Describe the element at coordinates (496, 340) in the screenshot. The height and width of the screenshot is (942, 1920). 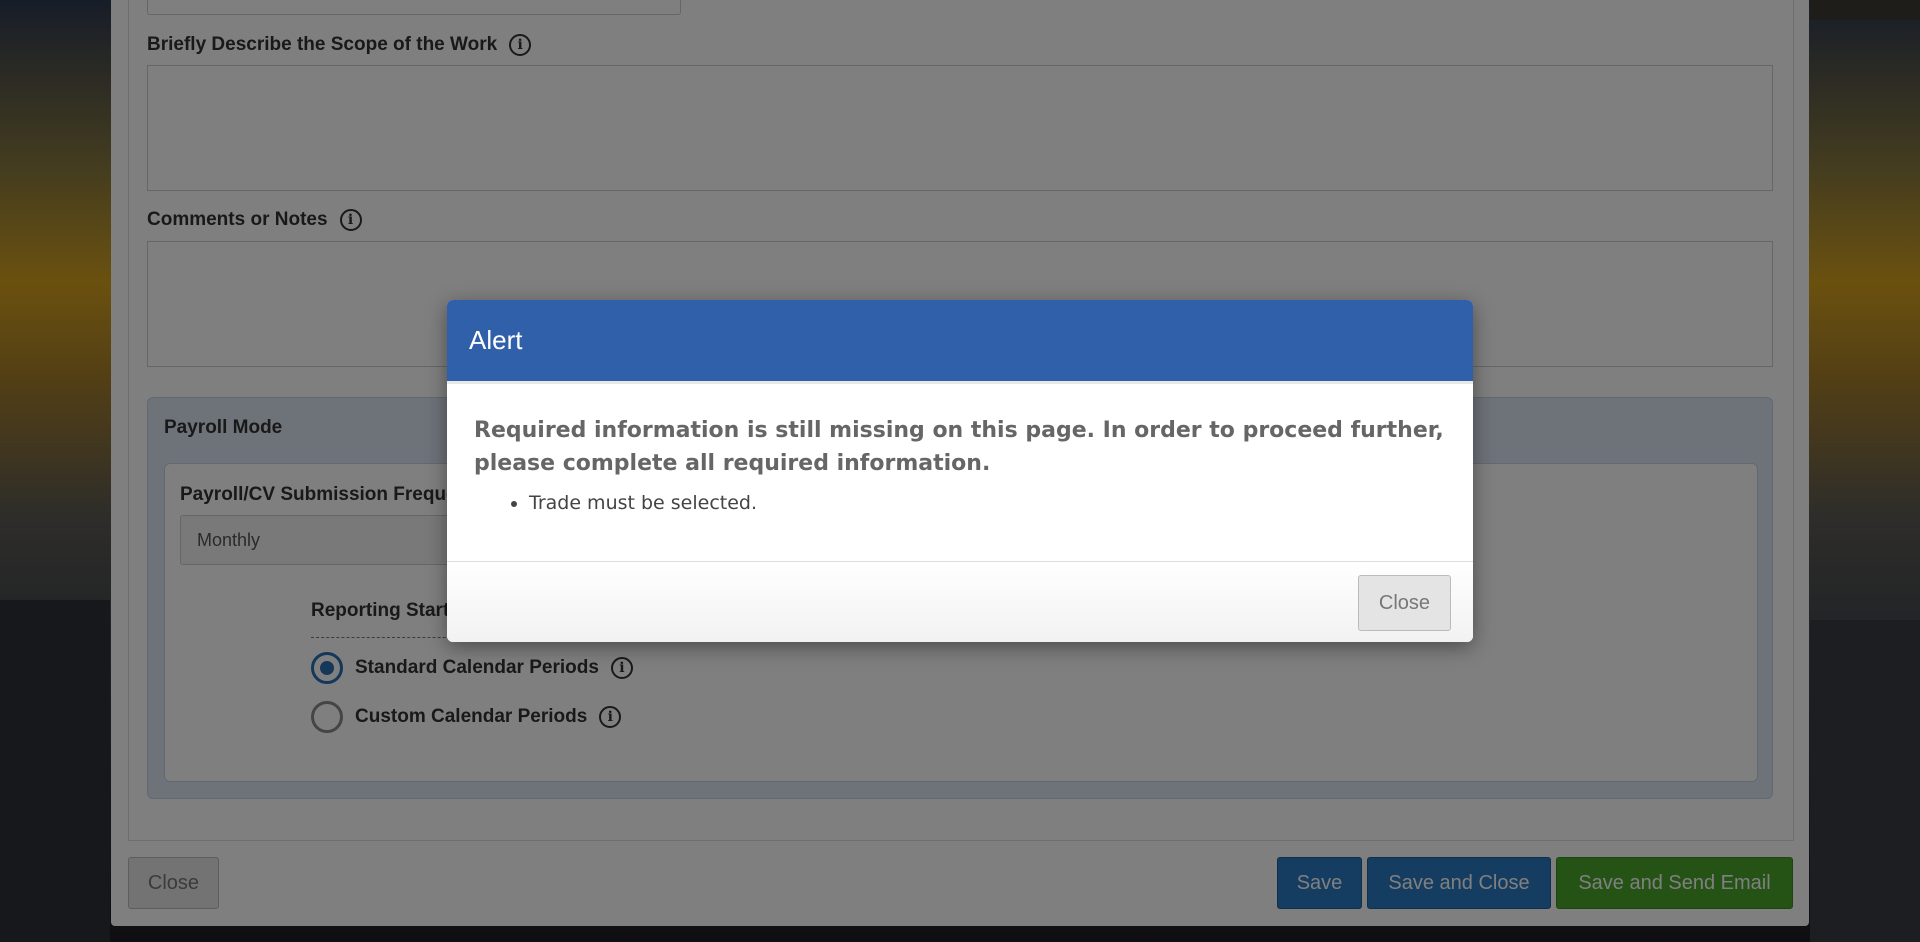
I see `alert-title: Alert` at that location.